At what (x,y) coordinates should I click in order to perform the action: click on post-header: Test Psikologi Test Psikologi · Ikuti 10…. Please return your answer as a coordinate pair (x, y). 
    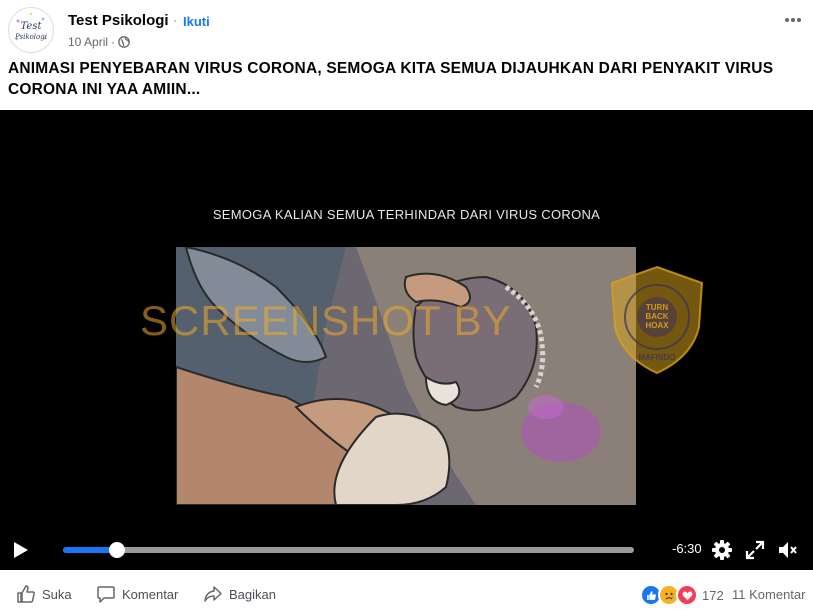
    Looking at the image, I should click on (406, 28).